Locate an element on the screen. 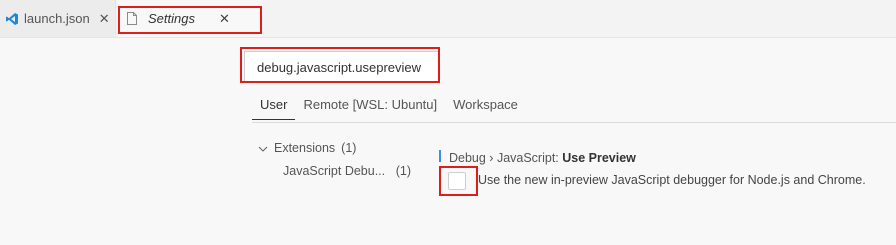  setting-modified-indicator is located at coordinates (440, 156).